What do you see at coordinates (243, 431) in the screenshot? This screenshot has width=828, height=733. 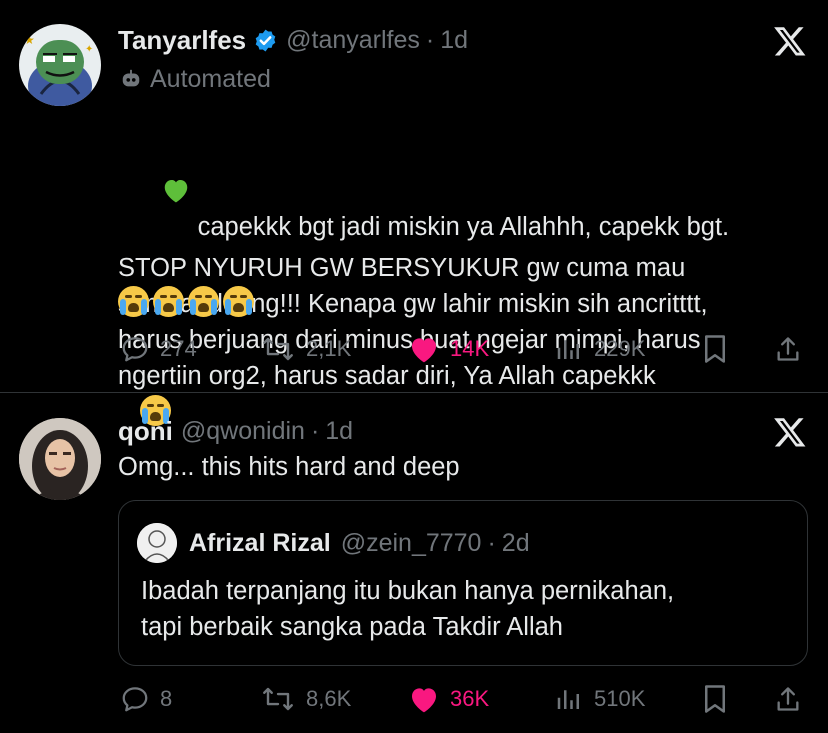 I see `user-handle: @qwonidin` at bounding box center [243, 431].